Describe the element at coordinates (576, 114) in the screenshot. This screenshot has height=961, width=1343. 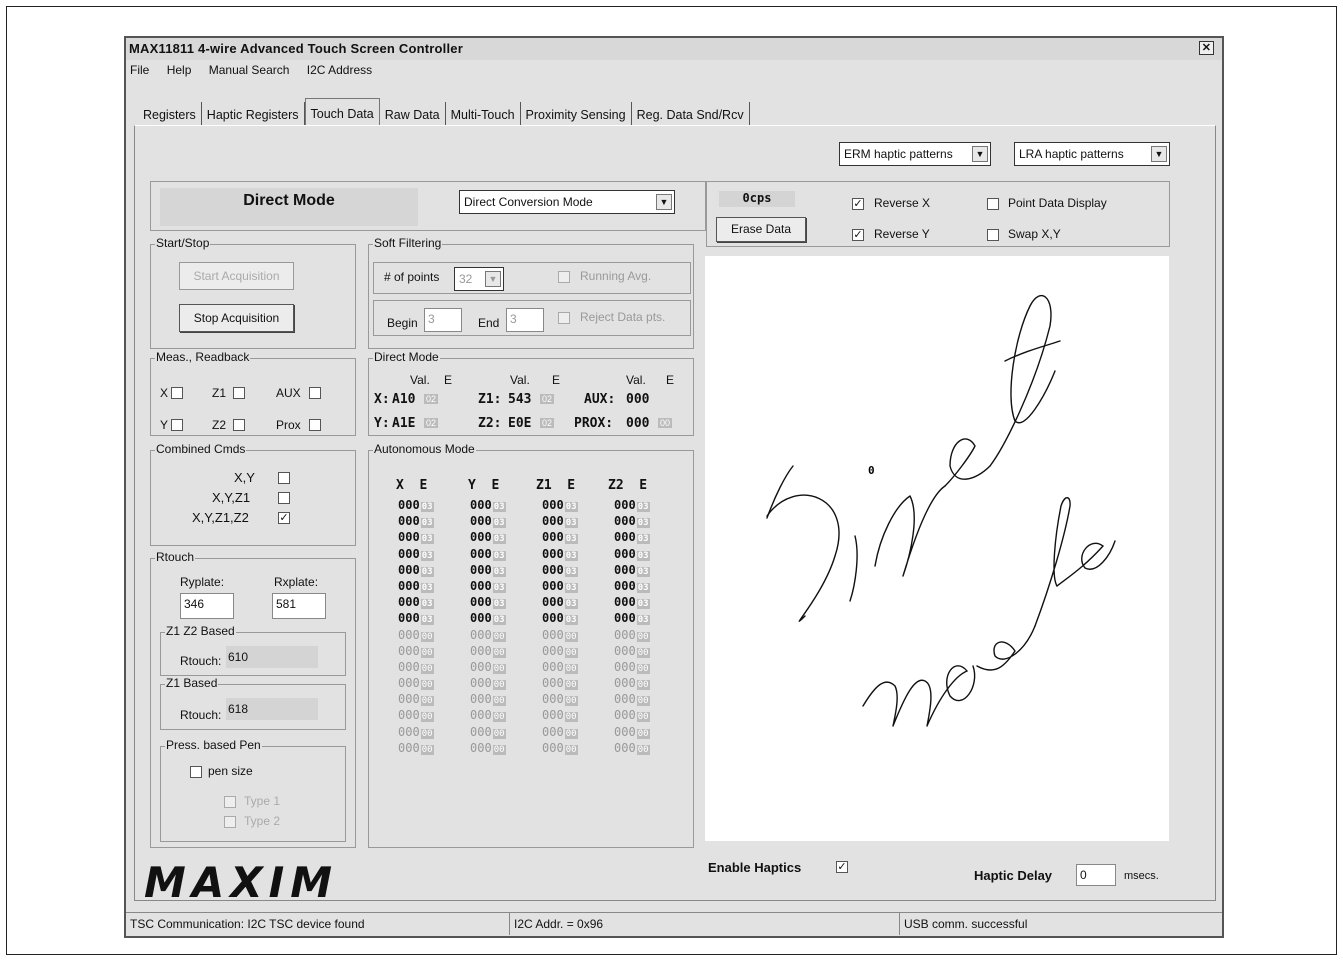
I see `tab-proximity-sensing: Proximity Sensing` at that location.